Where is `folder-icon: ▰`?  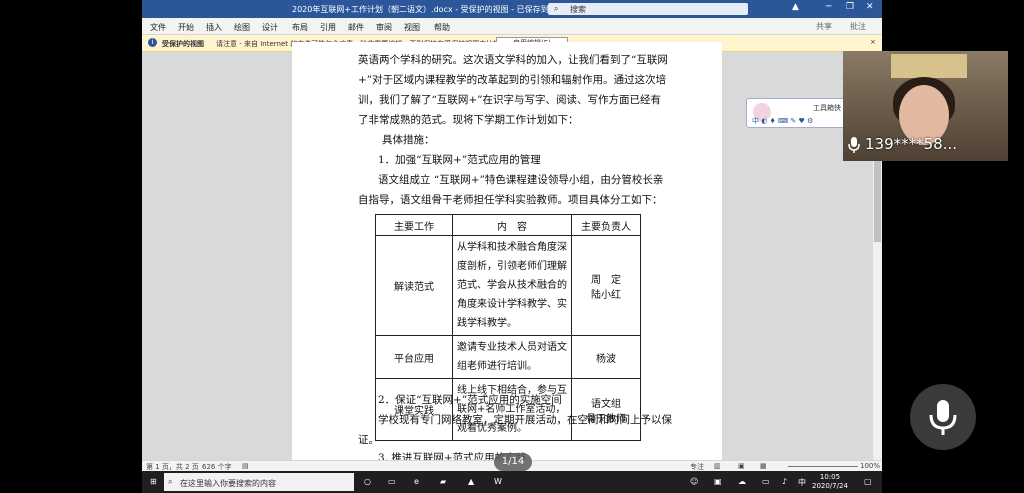 folder-icon: ▰ is located at coordinates (443, 481).